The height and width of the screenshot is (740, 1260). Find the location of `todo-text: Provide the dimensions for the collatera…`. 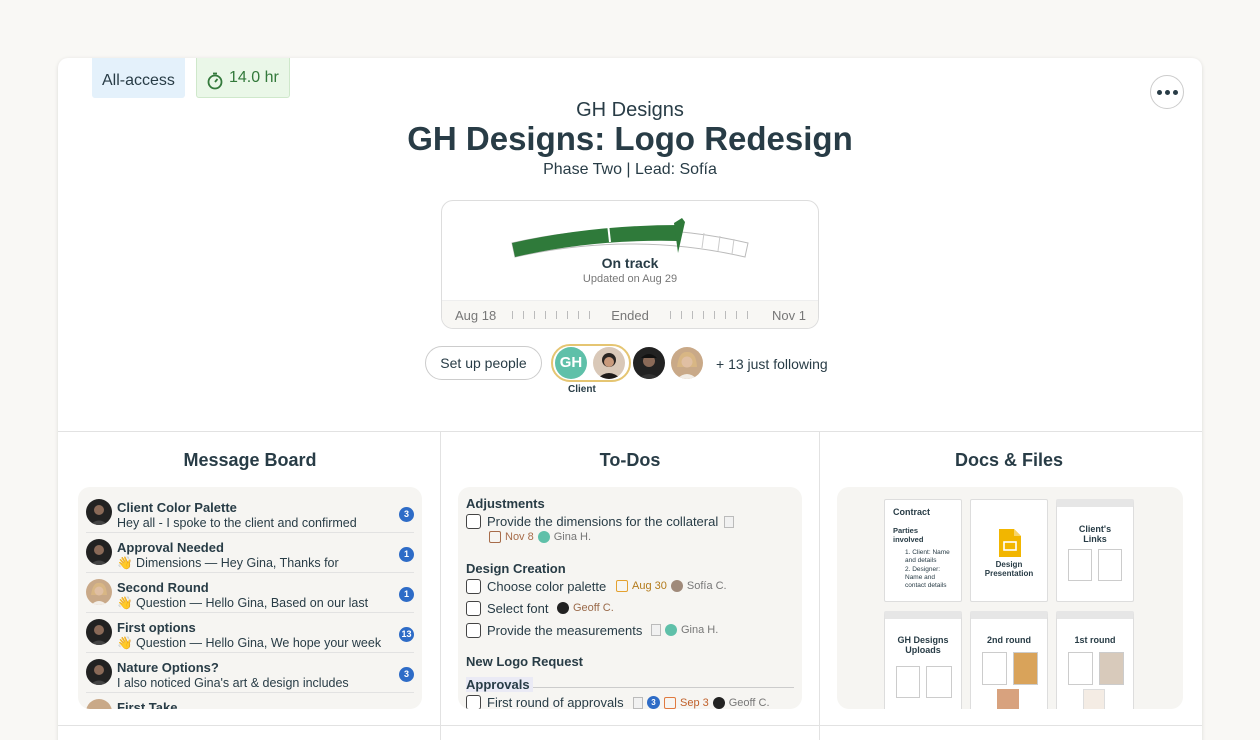

todo-text: Provide the dimensions for the collatera… is located at coordinates (603, 521).